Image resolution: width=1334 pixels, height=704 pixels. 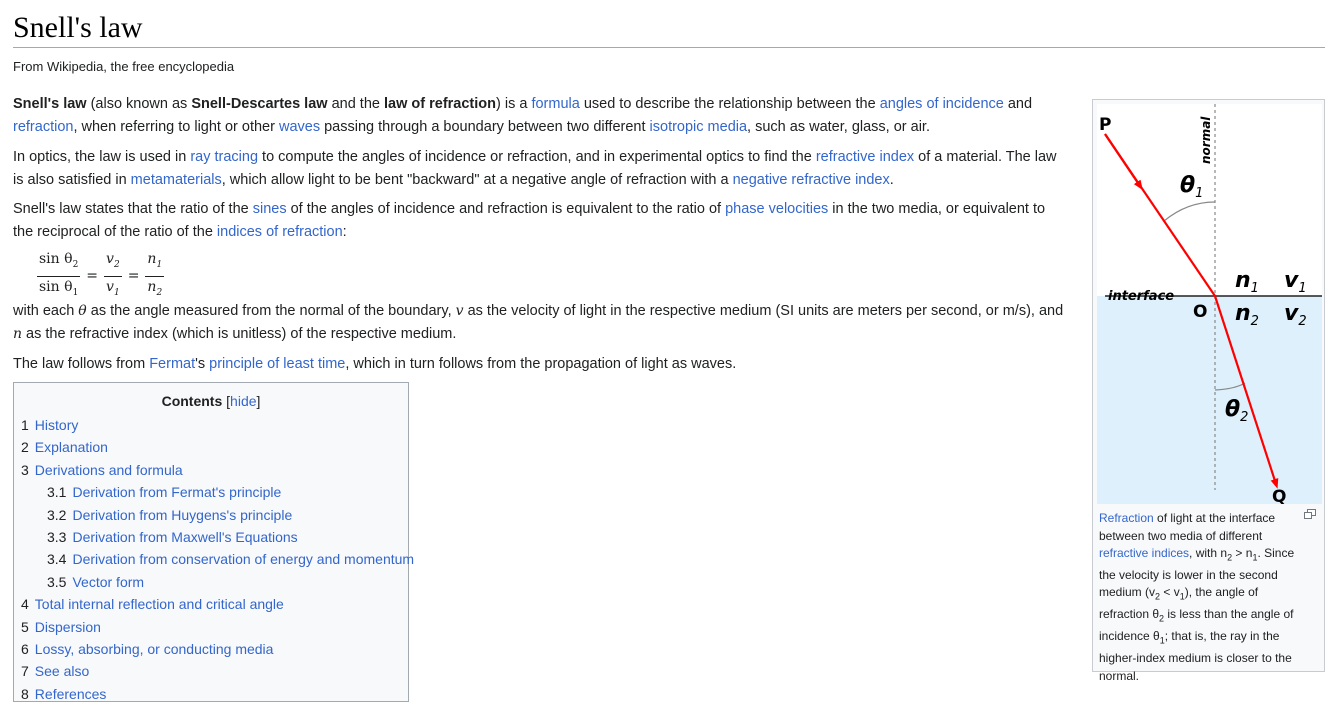 What do you see at coordinates (226, 401) in the screenshot?
I see `bracket: [` at bounding box center [226, 401].